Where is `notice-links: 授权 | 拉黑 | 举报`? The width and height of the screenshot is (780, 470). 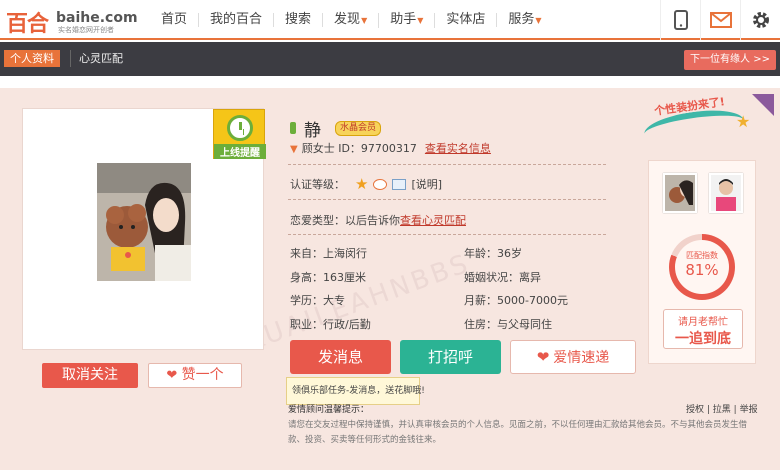 notice-links: 授权 | 拉黑 | 举报 is located at coordinates (722, 410).